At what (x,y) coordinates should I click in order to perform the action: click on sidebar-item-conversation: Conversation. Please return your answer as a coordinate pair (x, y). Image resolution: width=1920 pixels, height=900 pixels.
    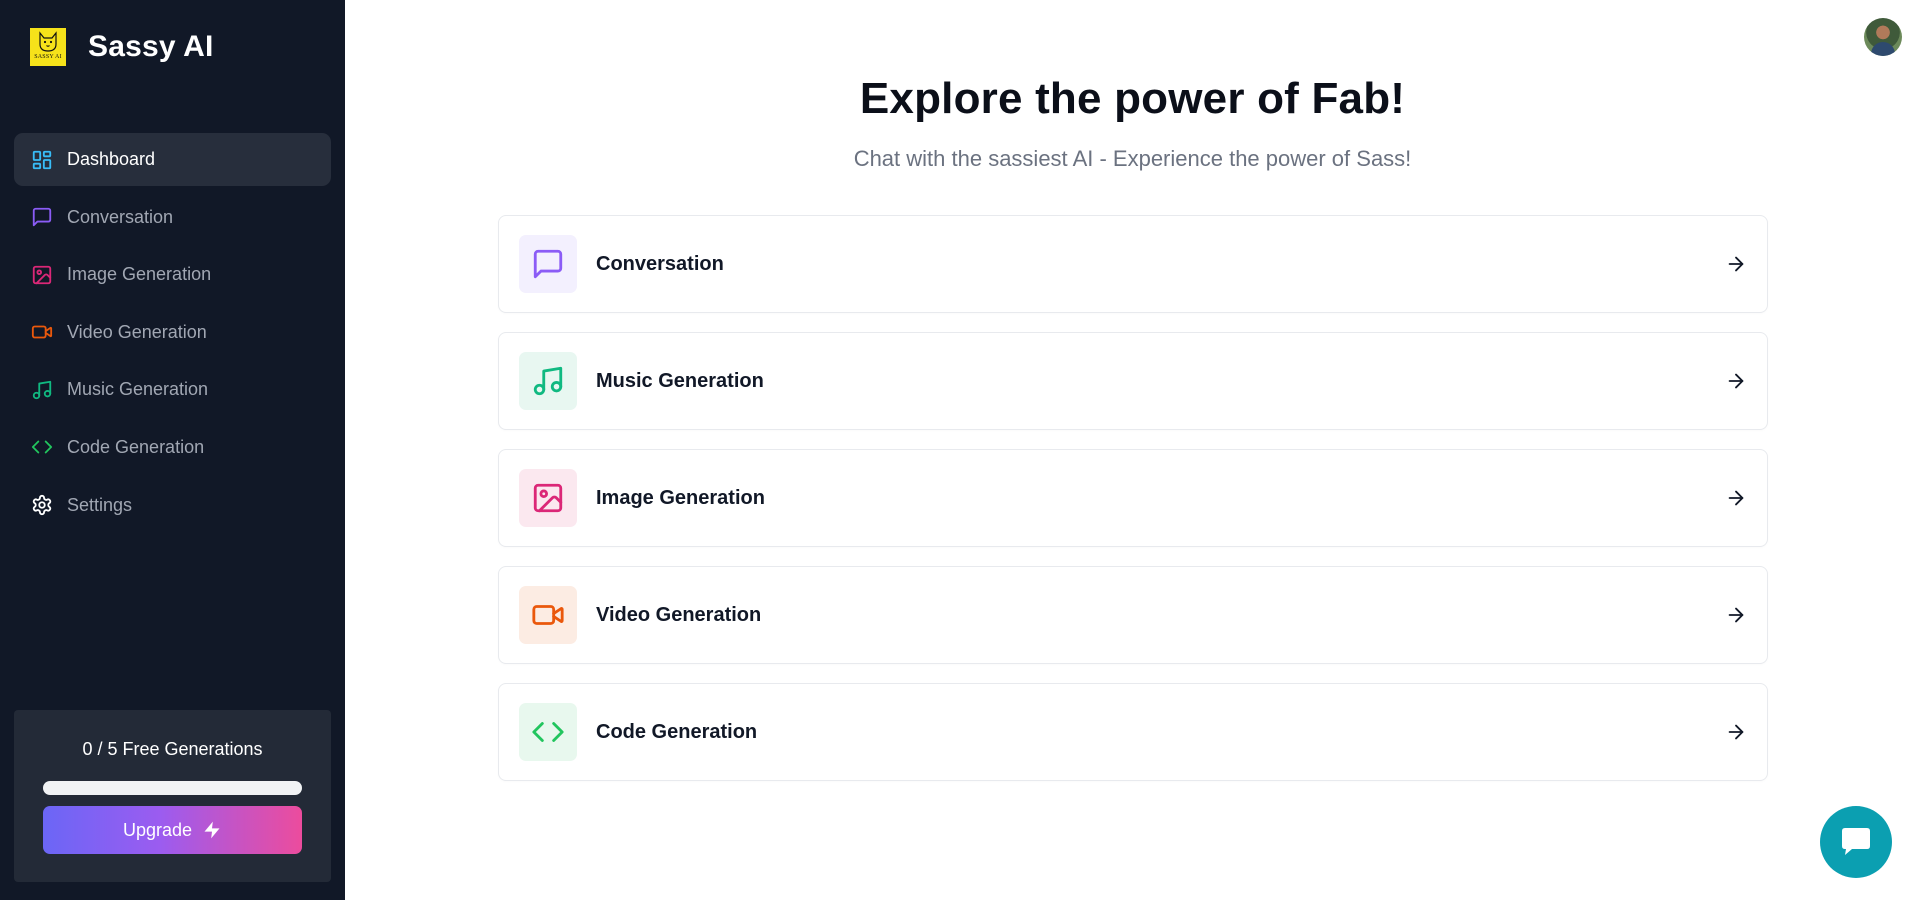
    Looking at the image, I should click on (172, 217).